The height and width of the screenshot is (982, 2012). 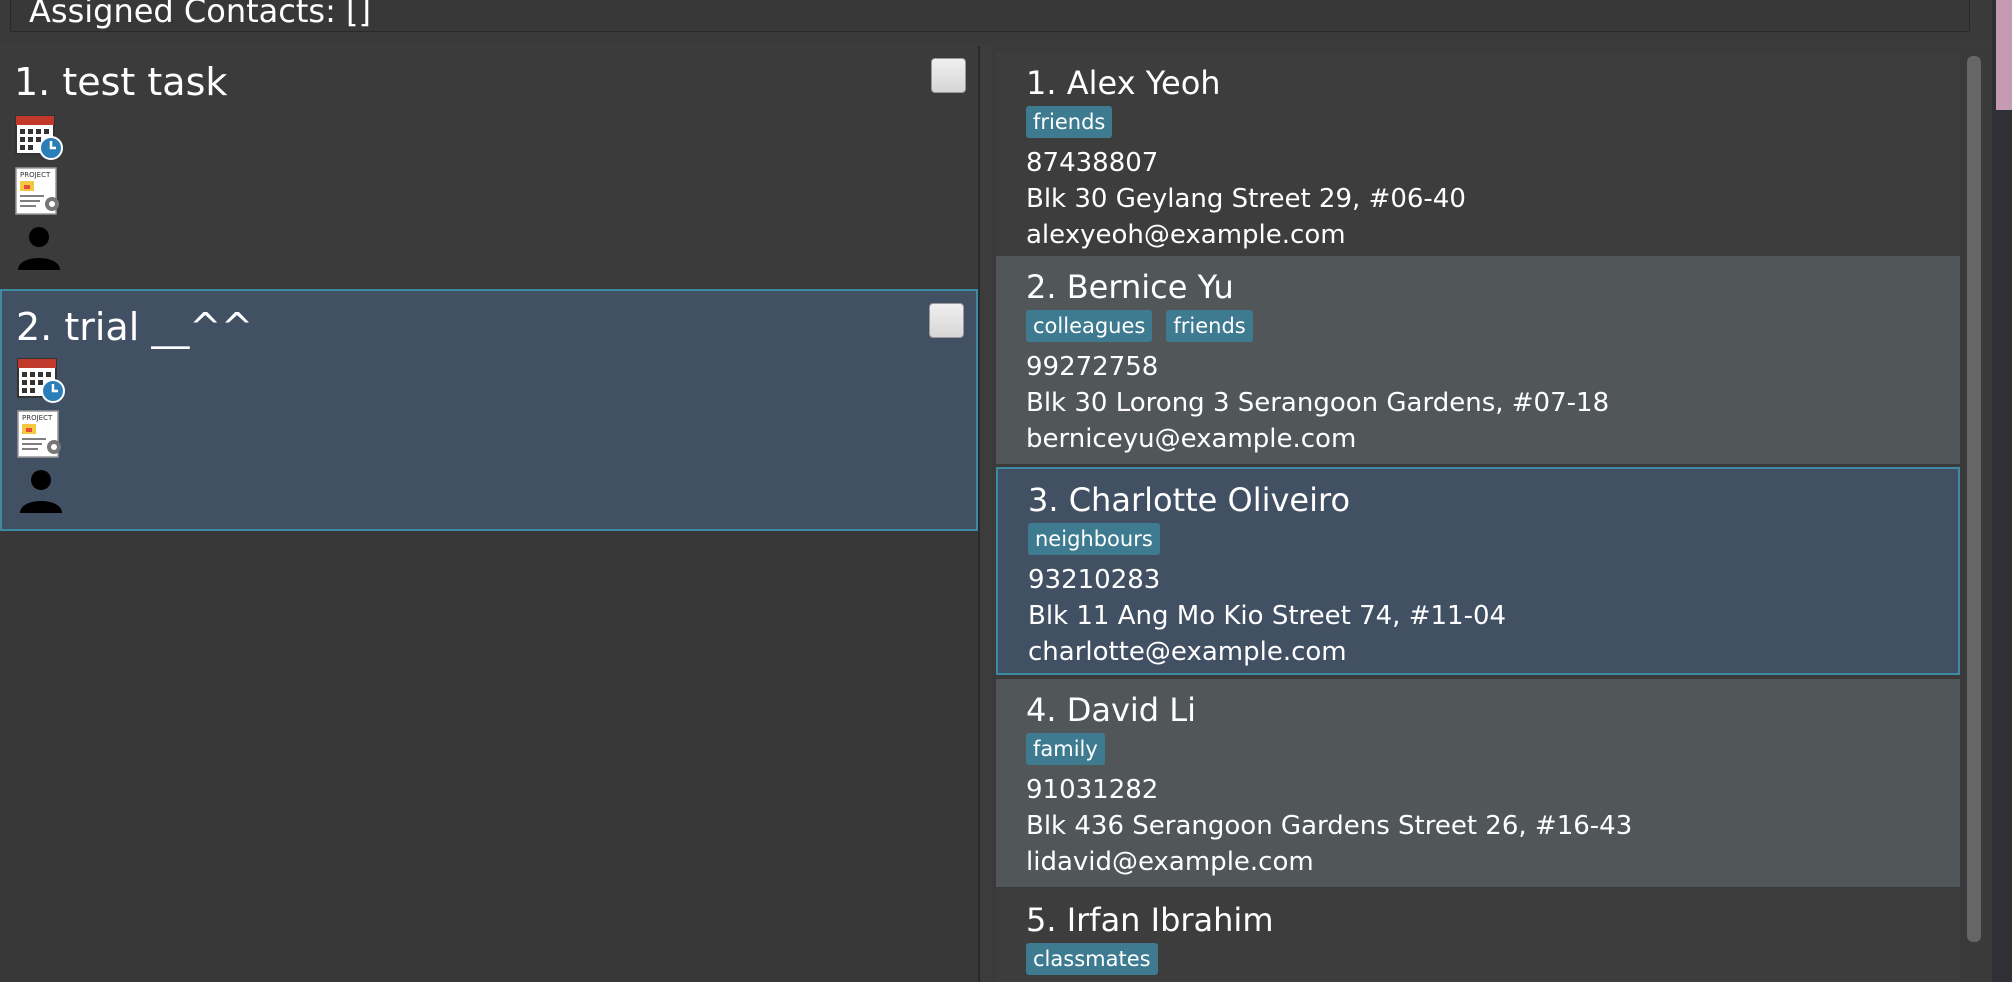 I want to click on contact-tag: neighbours, so click(x=1094, y=539).